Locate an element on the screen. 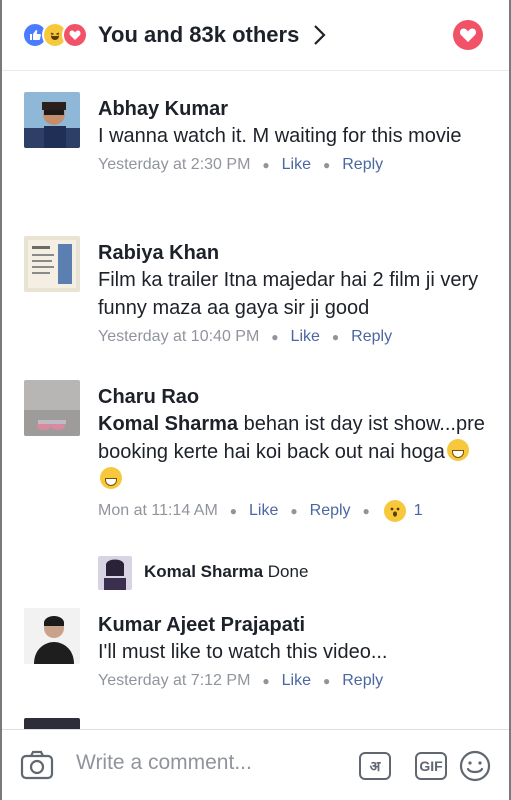  smiley-icon is located at coordinates (475, 768).